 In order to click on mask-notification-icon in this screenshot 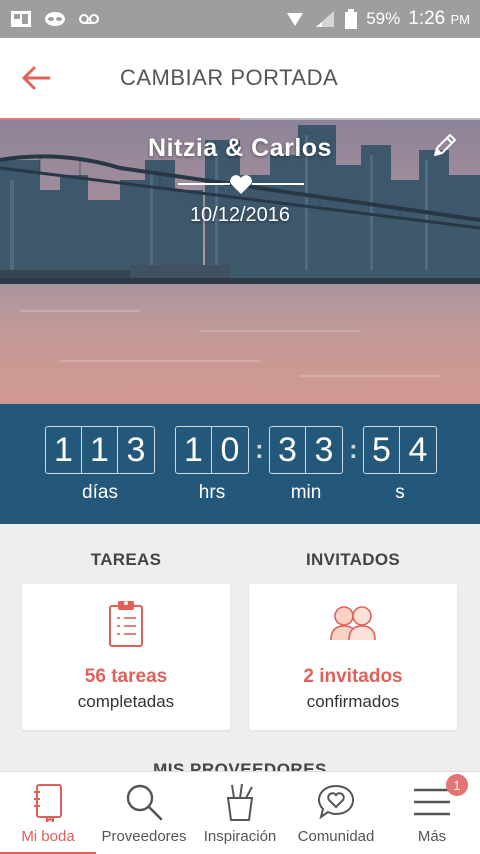, I will do `click(55, 19)`.